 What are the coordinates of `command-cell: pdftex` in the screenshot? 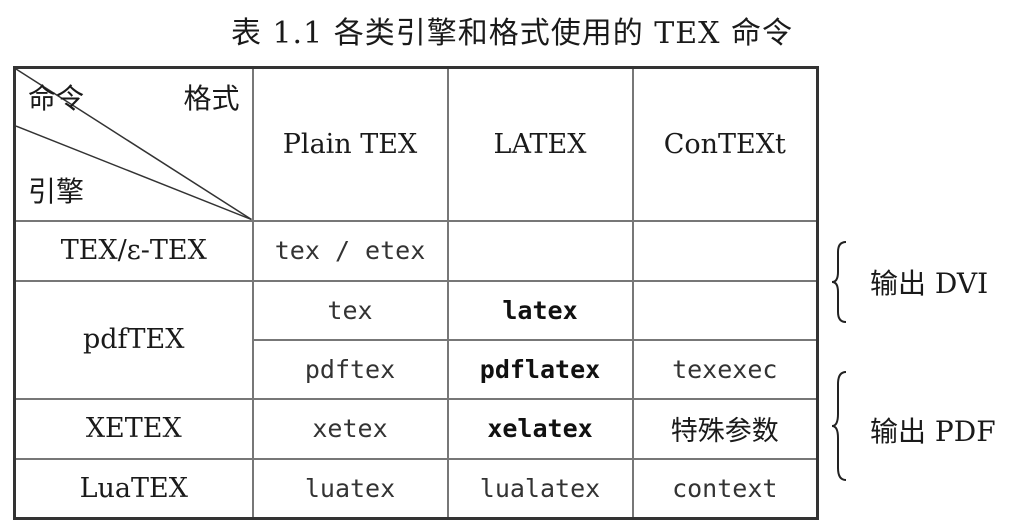 It's located at (350, 369).